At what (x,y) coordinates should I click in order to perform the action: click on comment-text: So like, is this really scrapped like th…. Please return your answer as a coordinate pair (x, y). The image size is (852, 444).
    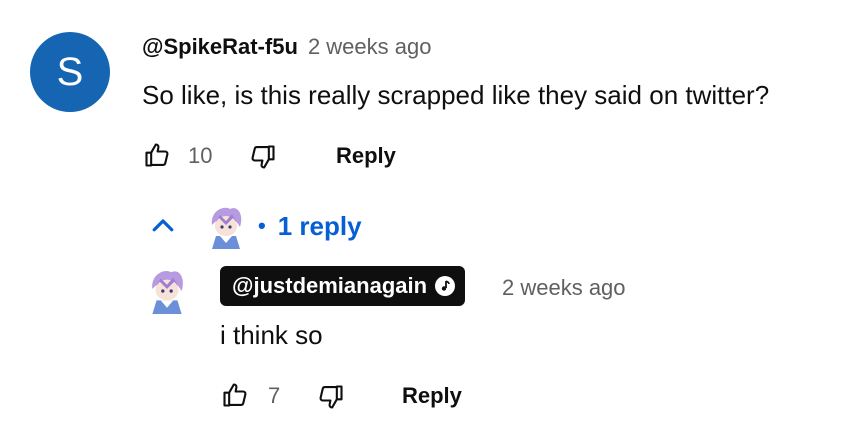
    Looking at the image, I should click on (456, 95).